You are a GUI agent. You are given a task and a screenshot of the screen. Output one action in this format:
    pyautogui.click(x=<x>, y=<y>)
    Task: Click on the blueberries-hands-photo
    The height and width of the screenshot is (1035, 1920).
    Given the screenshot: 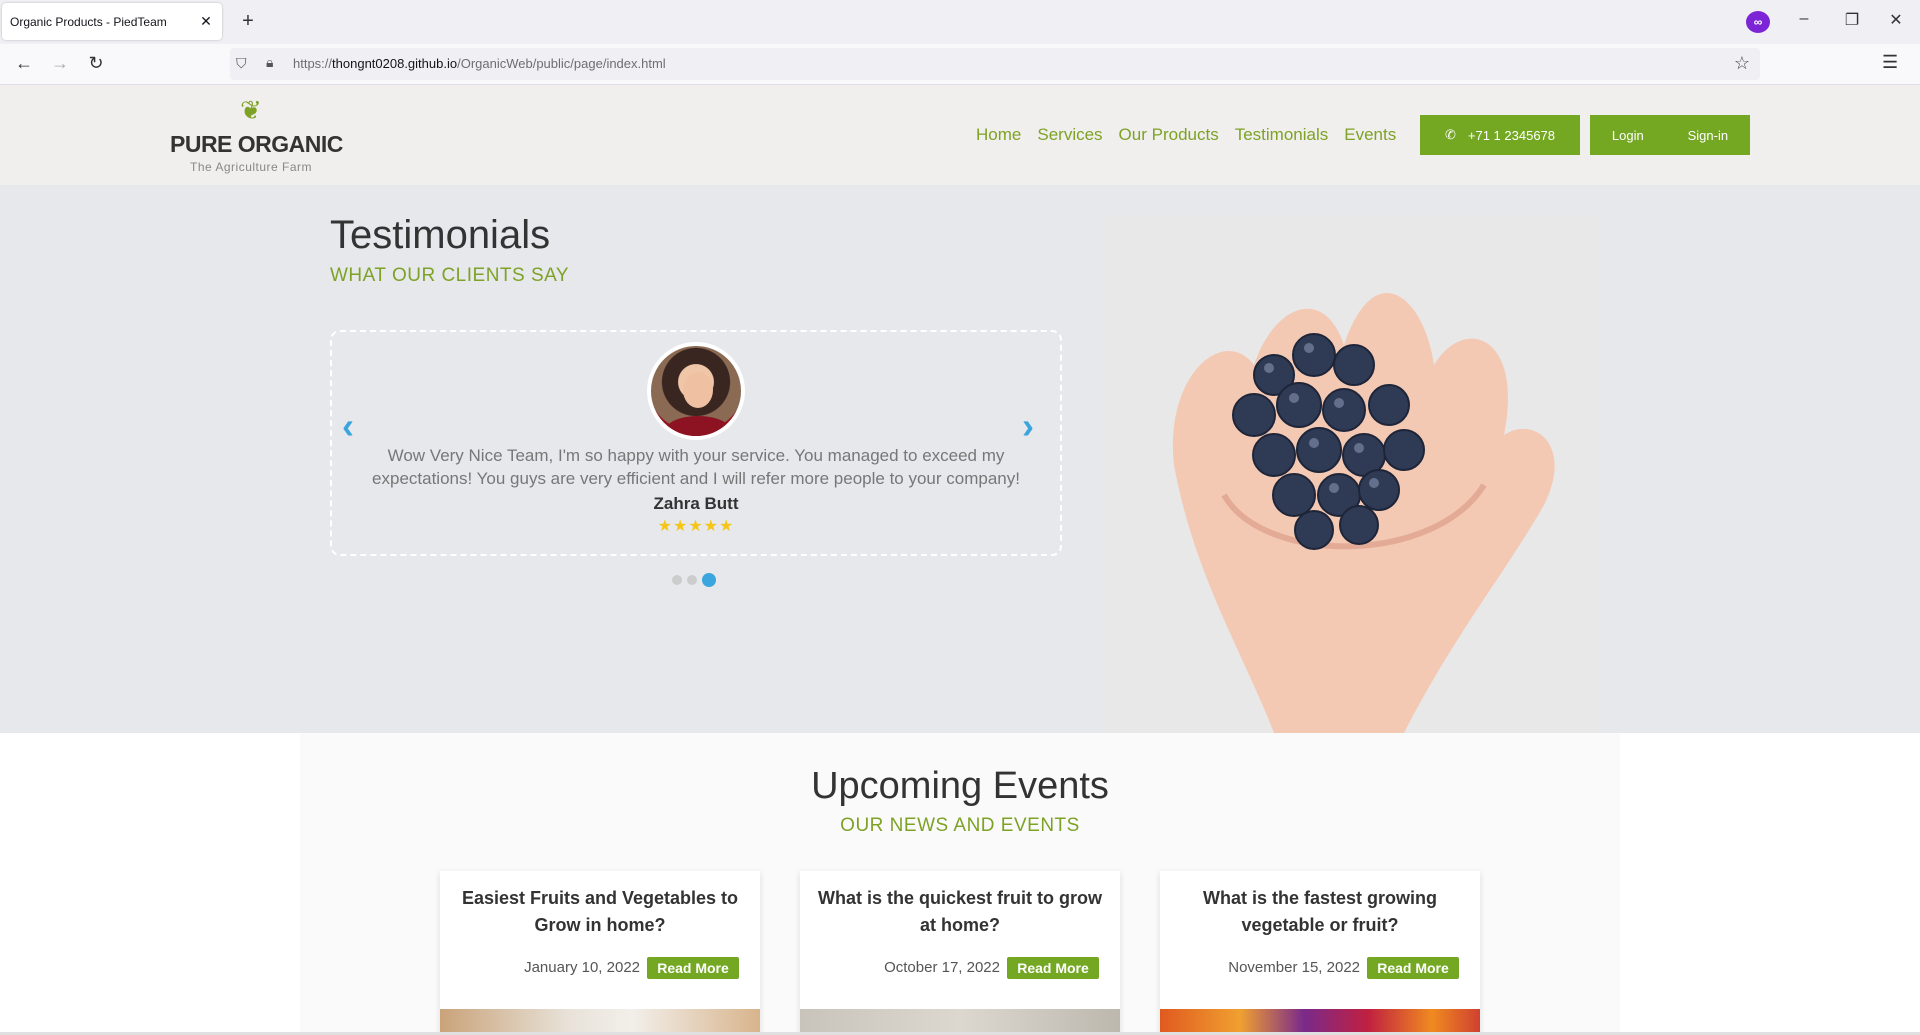 What is the action you would take?
    pyautogui.click(x=1352, y=474)
    